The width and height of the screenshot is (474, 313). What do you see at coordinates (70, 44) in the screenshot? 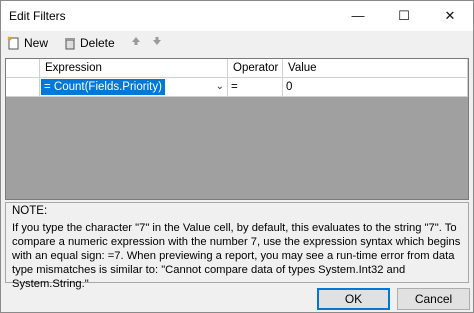
I see `trash-icon` at bounding box center [70, 44].